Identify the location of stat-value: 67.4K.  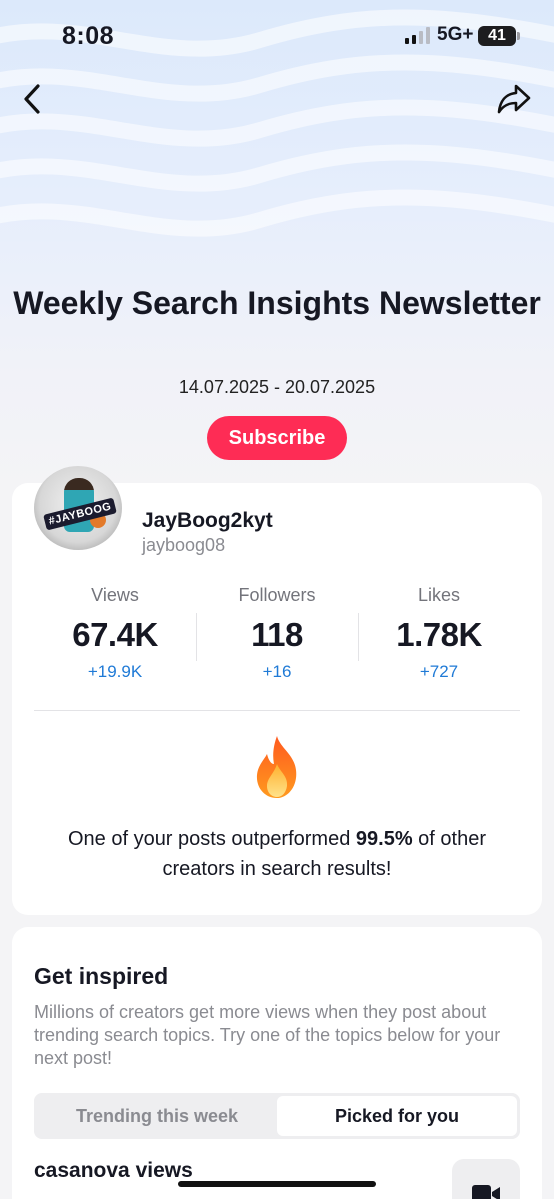
(115, 634).